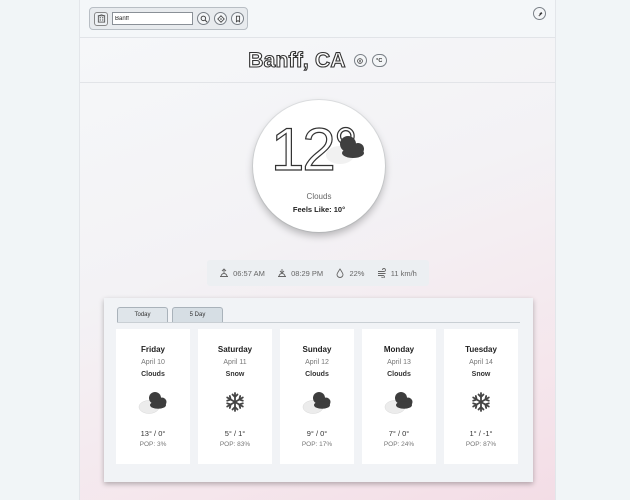 The width and height of the screenshot is (630, 500). I want to click on forecast-pop: POP: 83%, so click(235, 444).